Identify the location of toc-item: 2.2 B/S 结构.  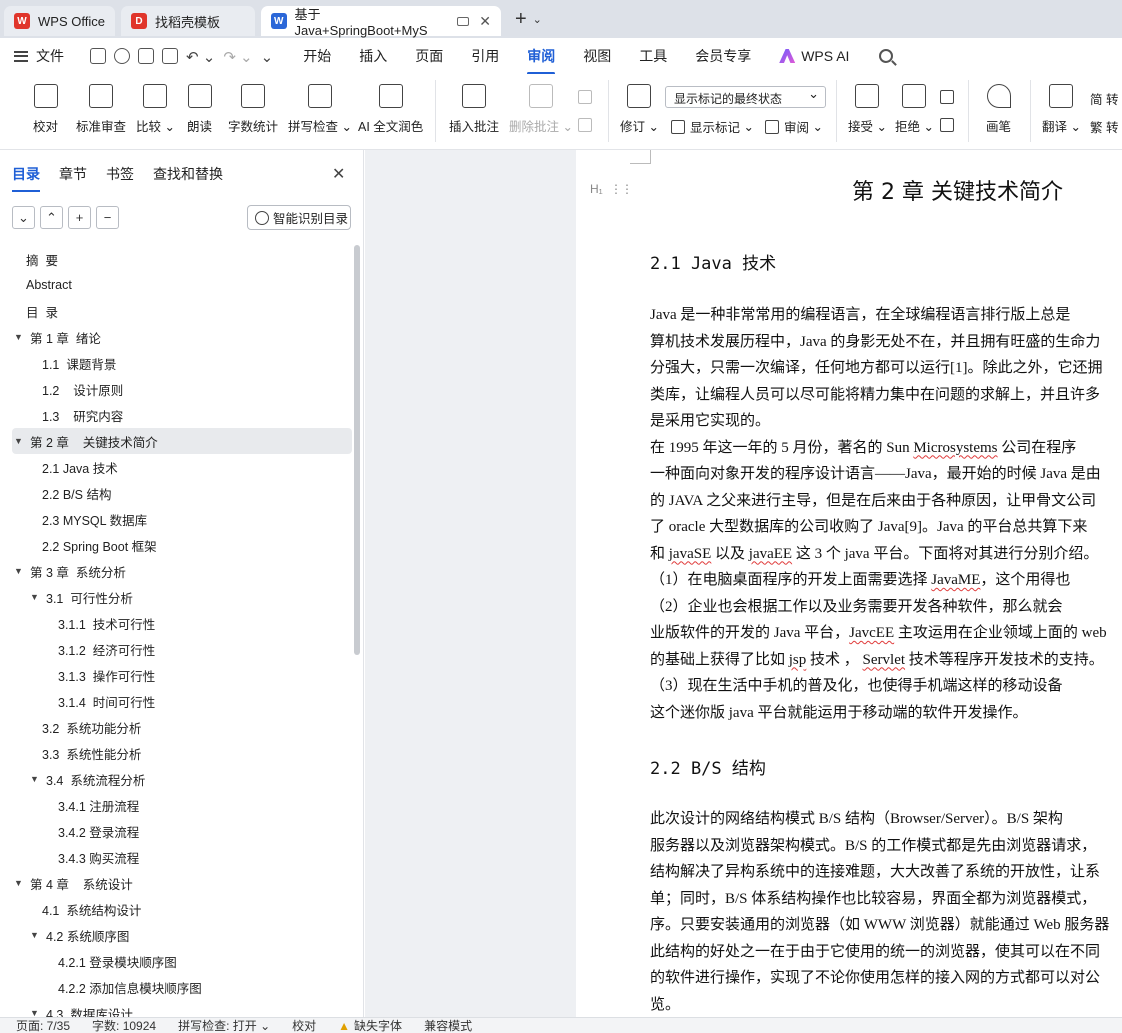
(182, 493).